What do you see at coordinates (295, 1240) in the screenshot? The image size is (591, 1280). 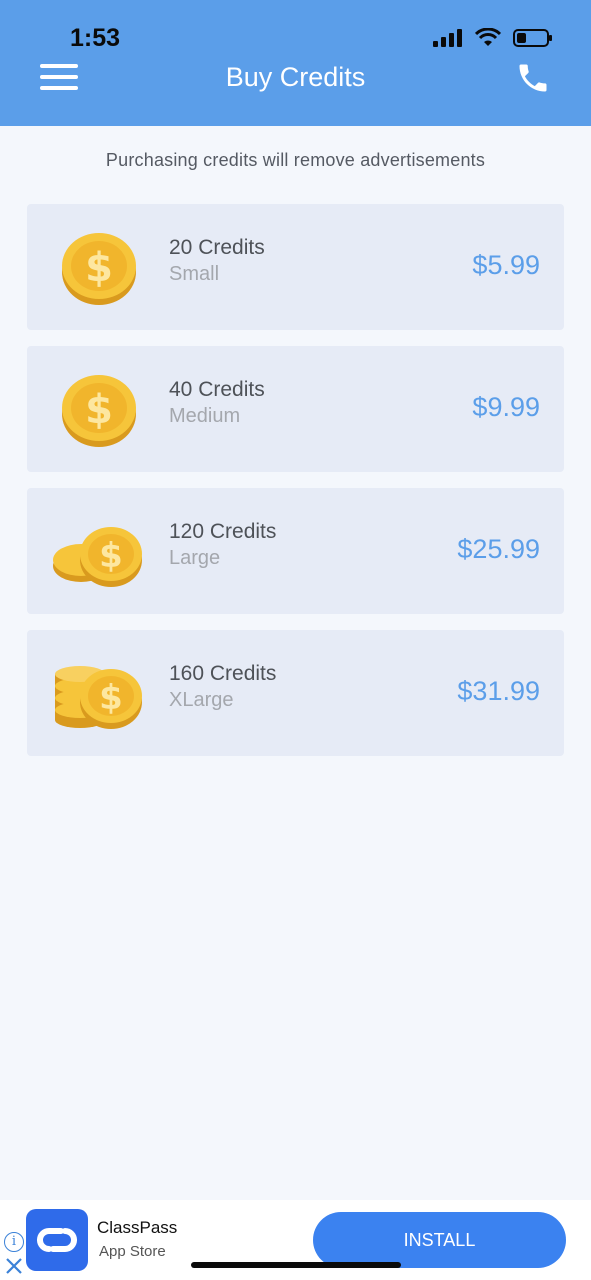 I see `ad-banner: i ClassPass App Store INSTALL` at bounding box center [295, 1240].